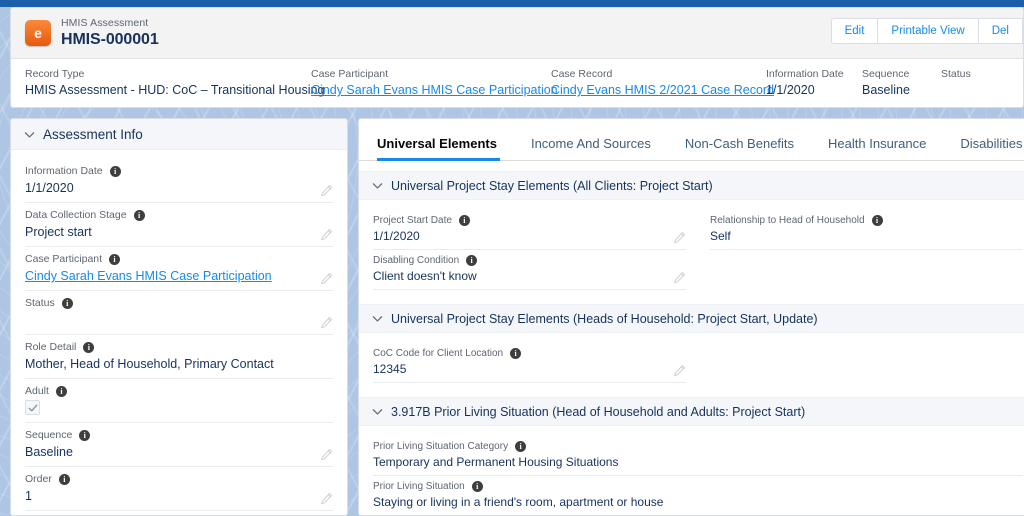 The image size is (1024, 516). What do you see at coordinates (662, 90) in the screenshot?
I see `case-record-link: Cindy Evans HMIS 2/2021 Case Record` at bounding box center [662, 90].